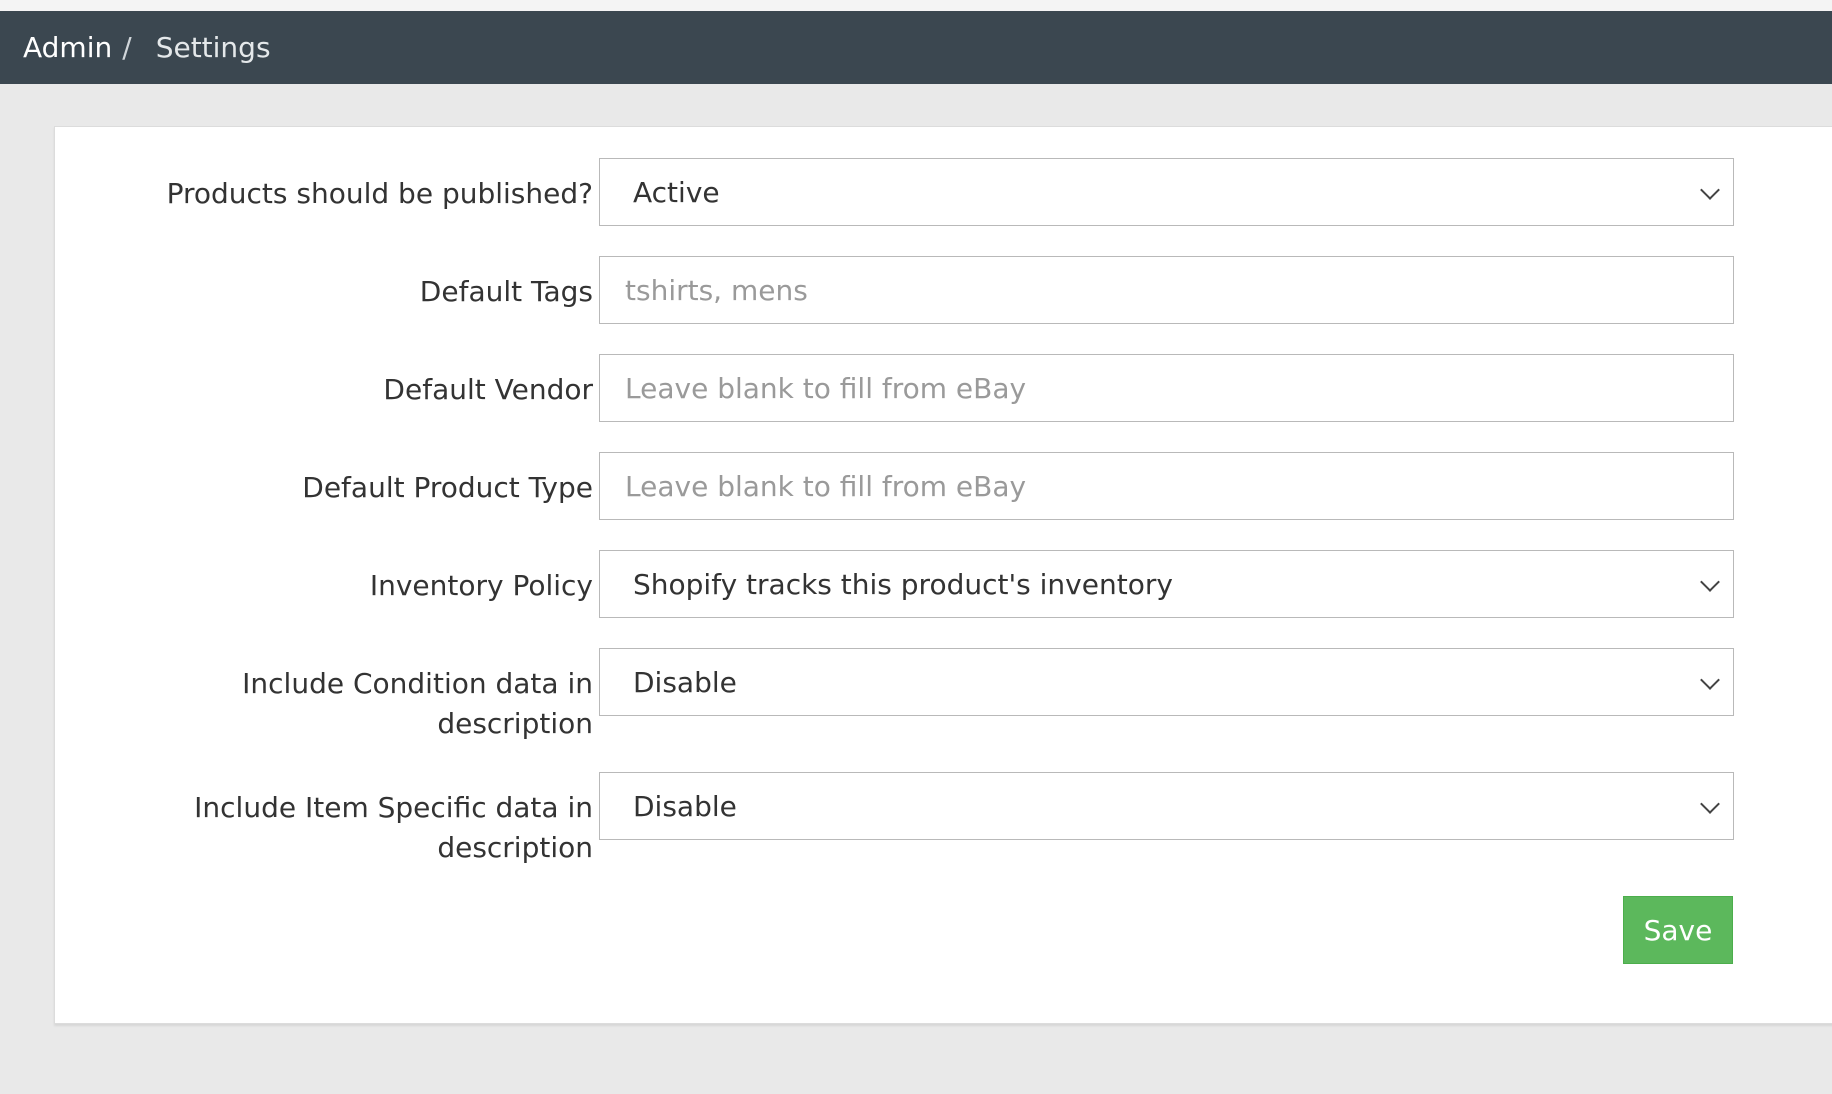 This screenshot has height=1094, width=1832. I want to click on condition-label-line1: Include Condition data in, so click(417, 683).